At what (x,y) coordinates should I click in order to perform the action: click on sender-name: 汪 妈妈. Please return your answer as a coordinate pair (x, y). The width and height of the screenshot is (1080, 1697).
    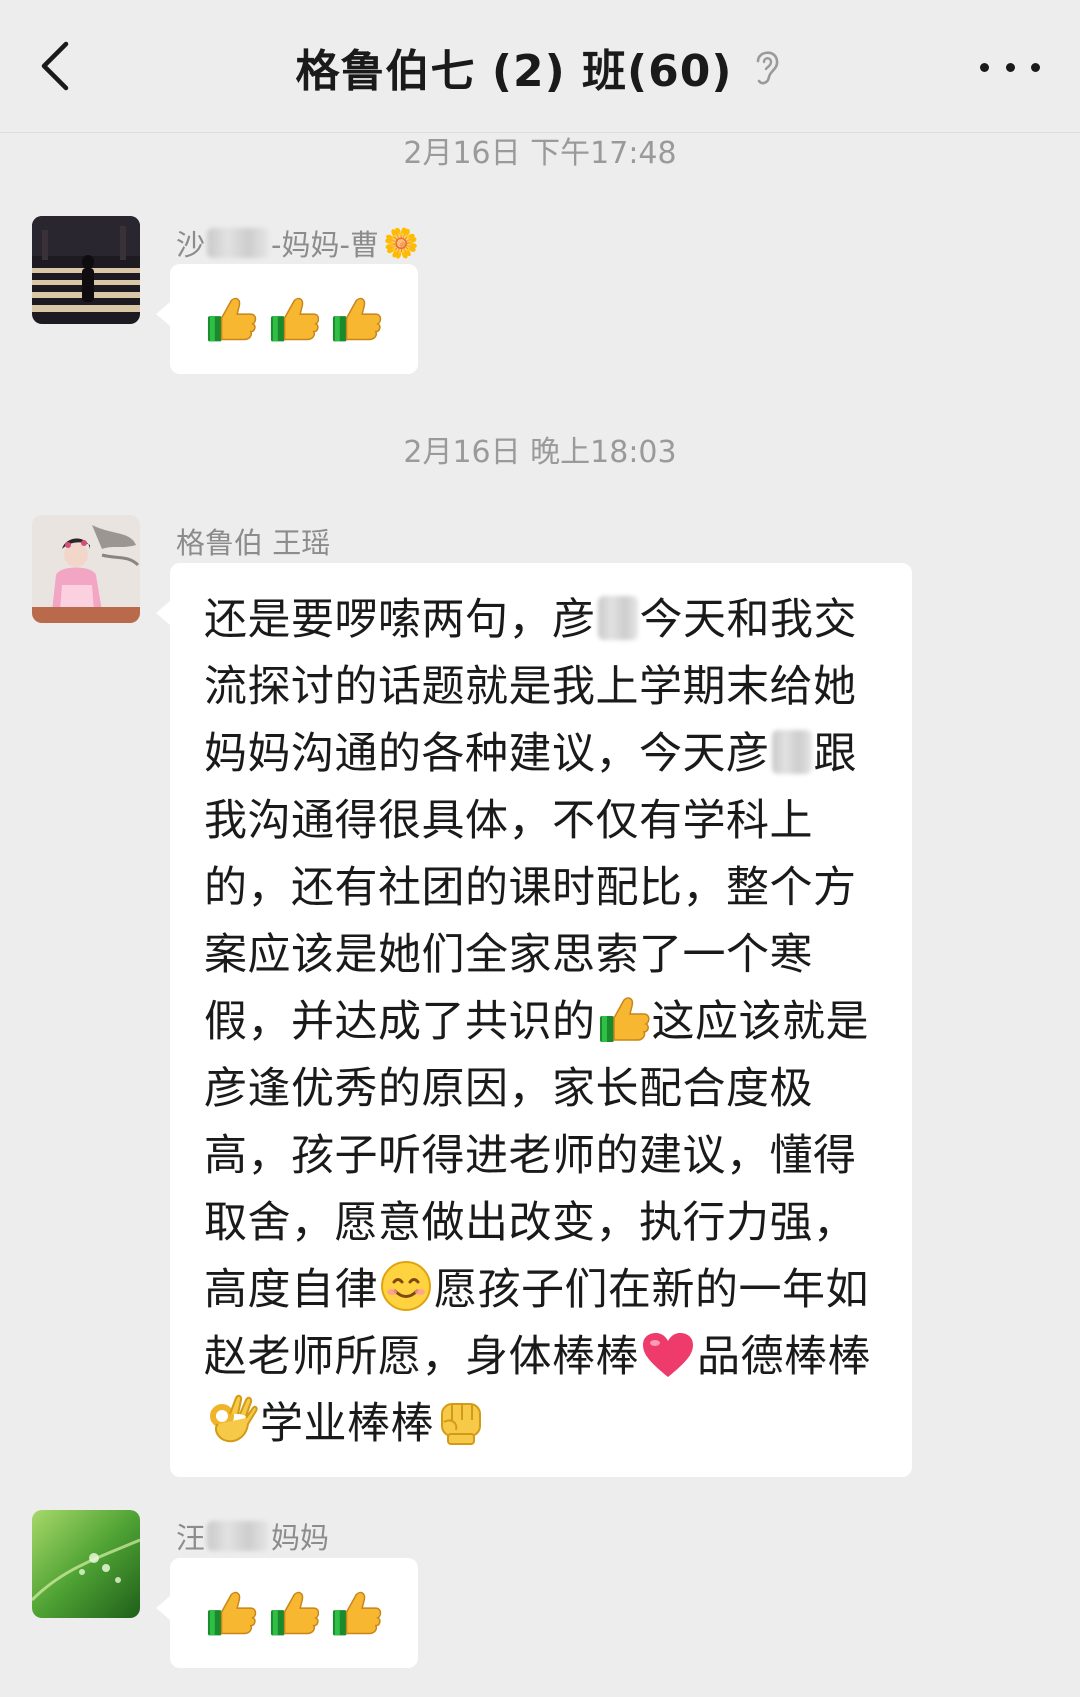
    Looking at the image, I should click on (253, 1538).